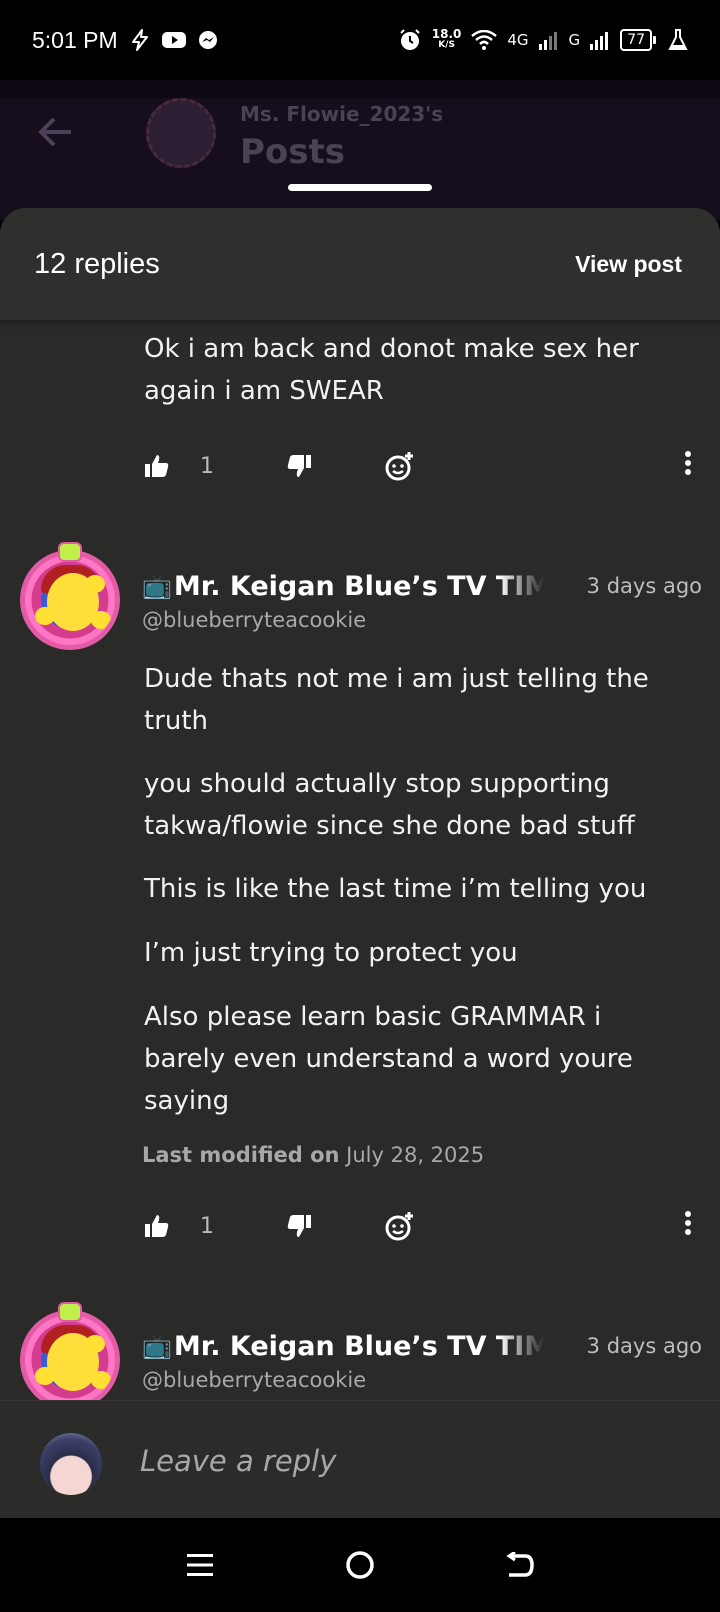  I want to click on back-icon, so click(520, 1565).